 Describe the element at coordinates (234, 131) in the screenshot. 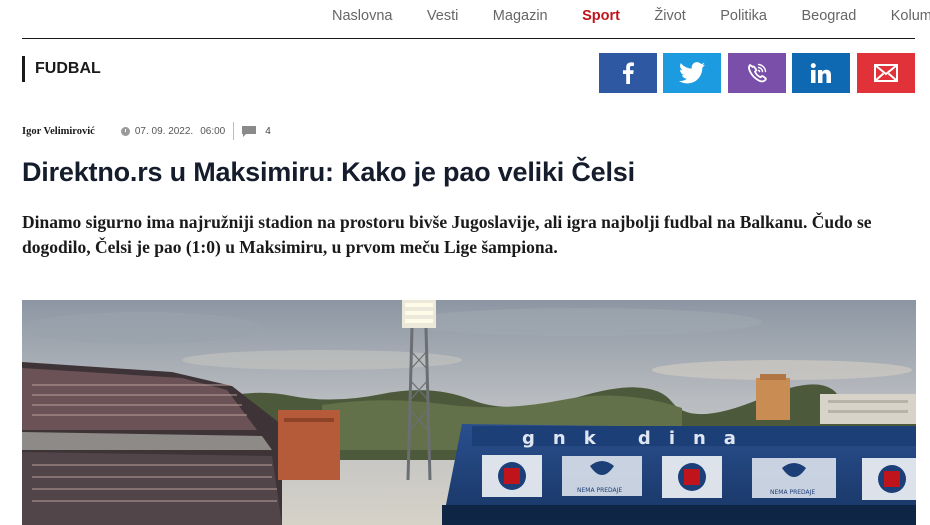

I see `meta-divider` at that location.